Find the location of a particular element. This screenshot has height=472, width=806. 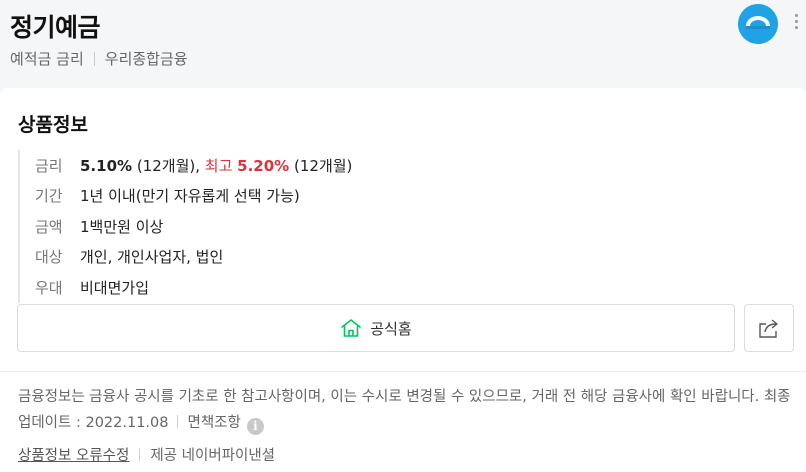

info-label: 우대 is located at coordinates (49, 287).